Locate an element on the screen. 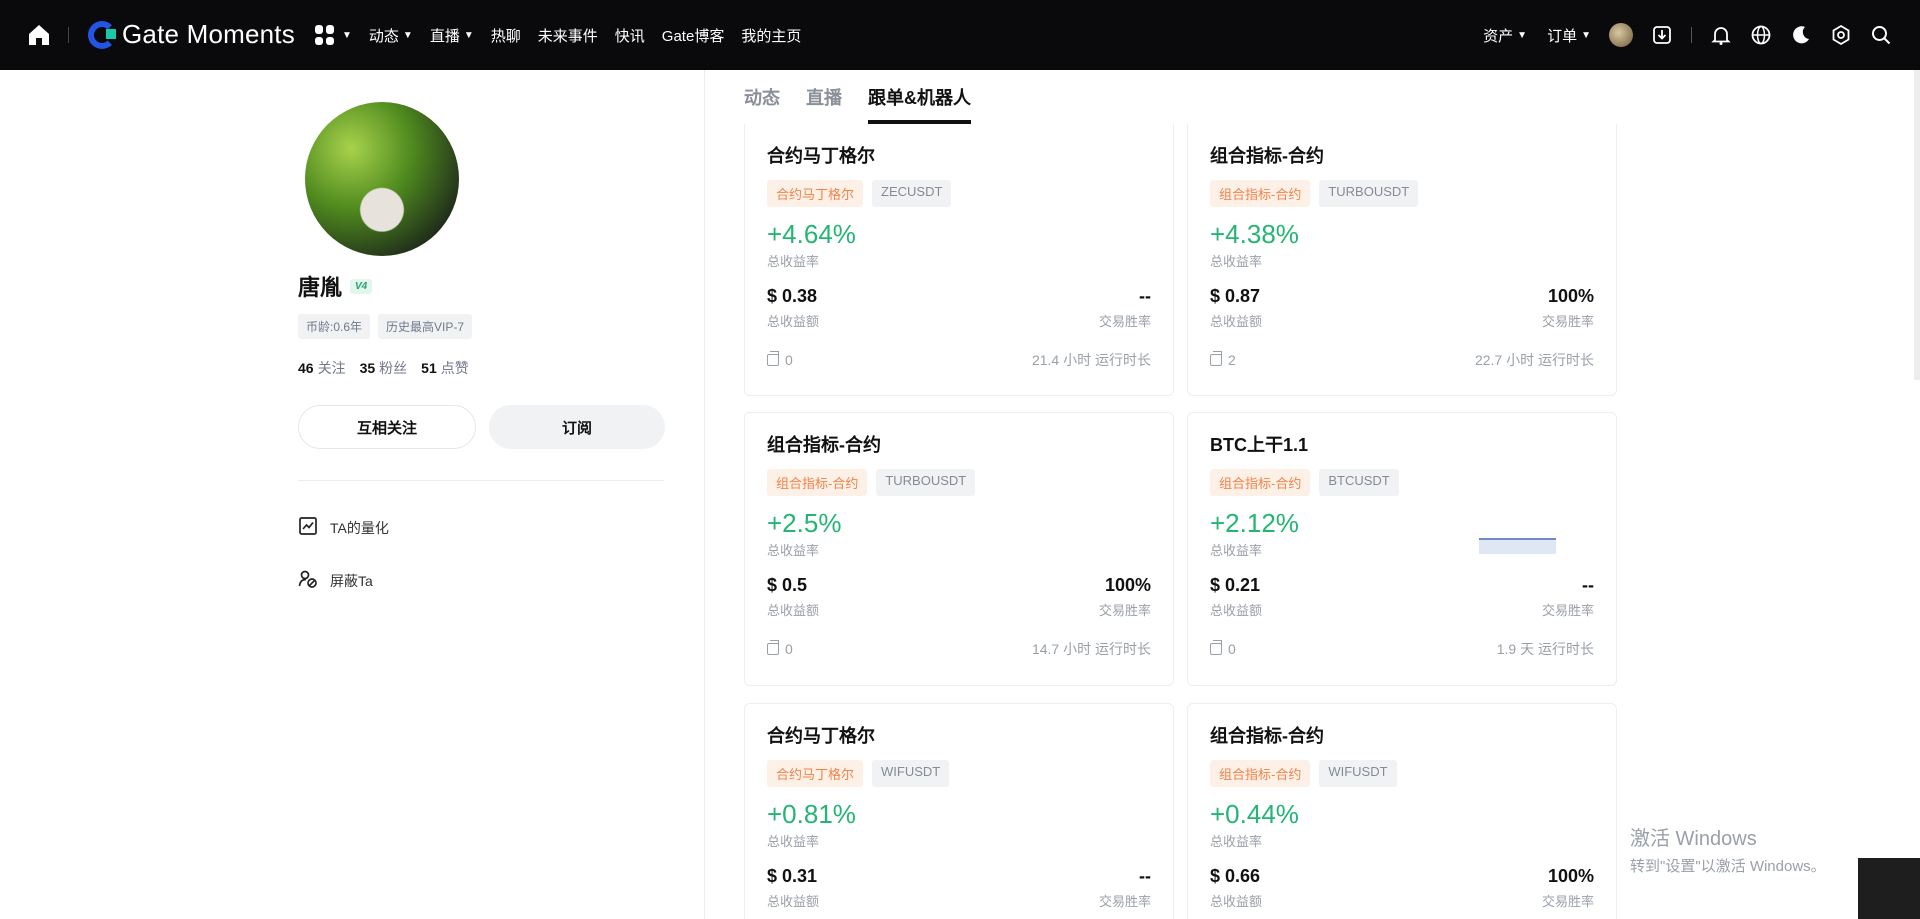 The image size is (1920, 919). content-tabs: 动态 直播 跟单&机器人 is located at coordinates (857, 104).